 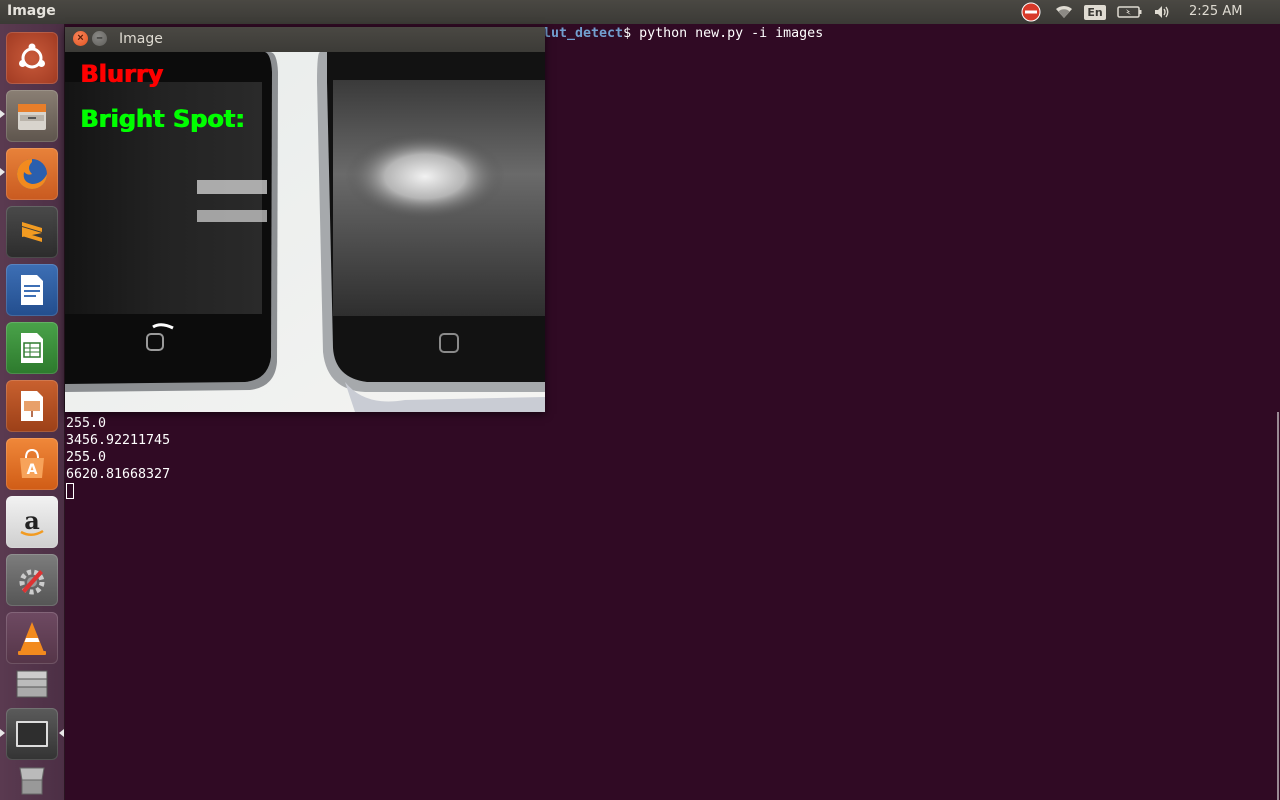 What do you see at coordinates (141, 39) in the screenshot?
I see `image-window-title: Image` at bounding box center [141, 39].